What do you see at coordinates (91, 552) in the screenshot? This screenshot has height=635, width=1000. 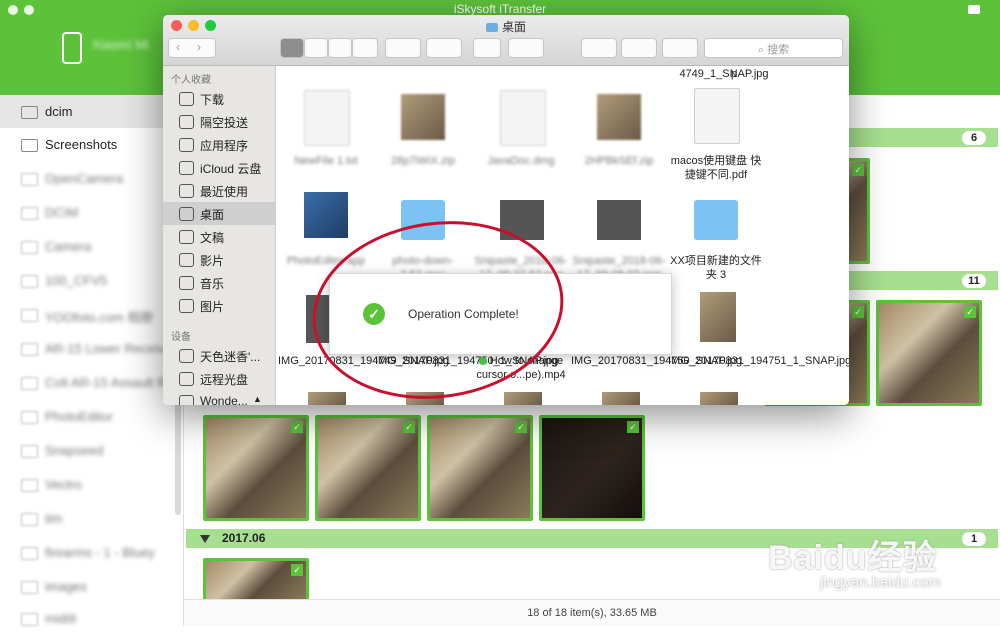 I see `sidebar-item: firearms - 1 - Bluey` at bounding box center [91, 552].